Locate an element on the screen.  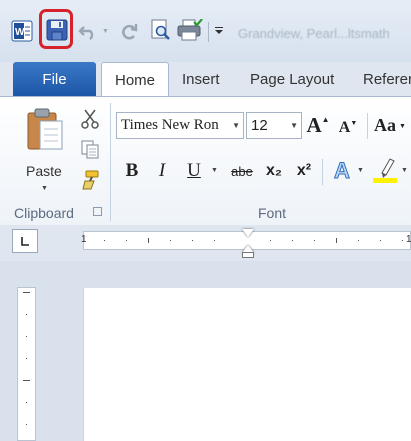
quick-access-toolbar: W ▼ Grandview, Pearl...ltsmath is located at coordinates (205, 31).